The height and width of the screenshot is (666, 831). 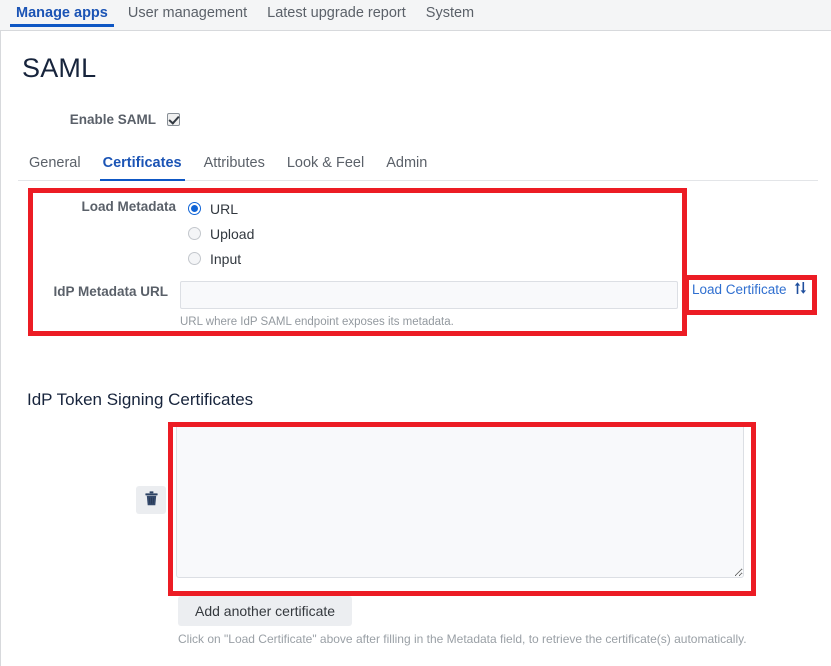 I want to click on radio-option-upload: Upload, so click(x=433, y=233).